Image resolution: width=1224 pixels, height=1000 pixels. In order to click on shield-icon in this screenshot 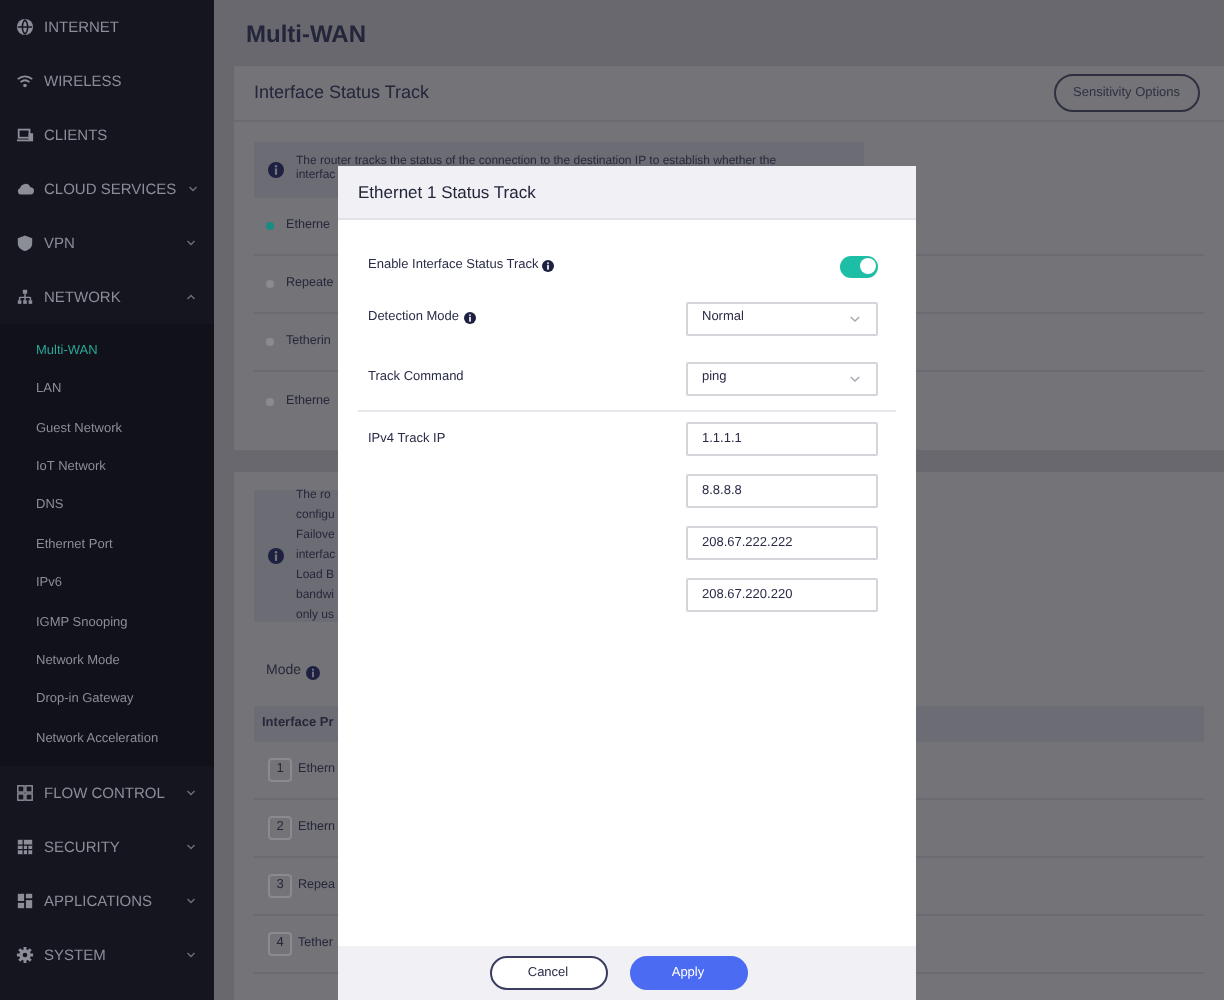, I will do `click(25, 243)`.